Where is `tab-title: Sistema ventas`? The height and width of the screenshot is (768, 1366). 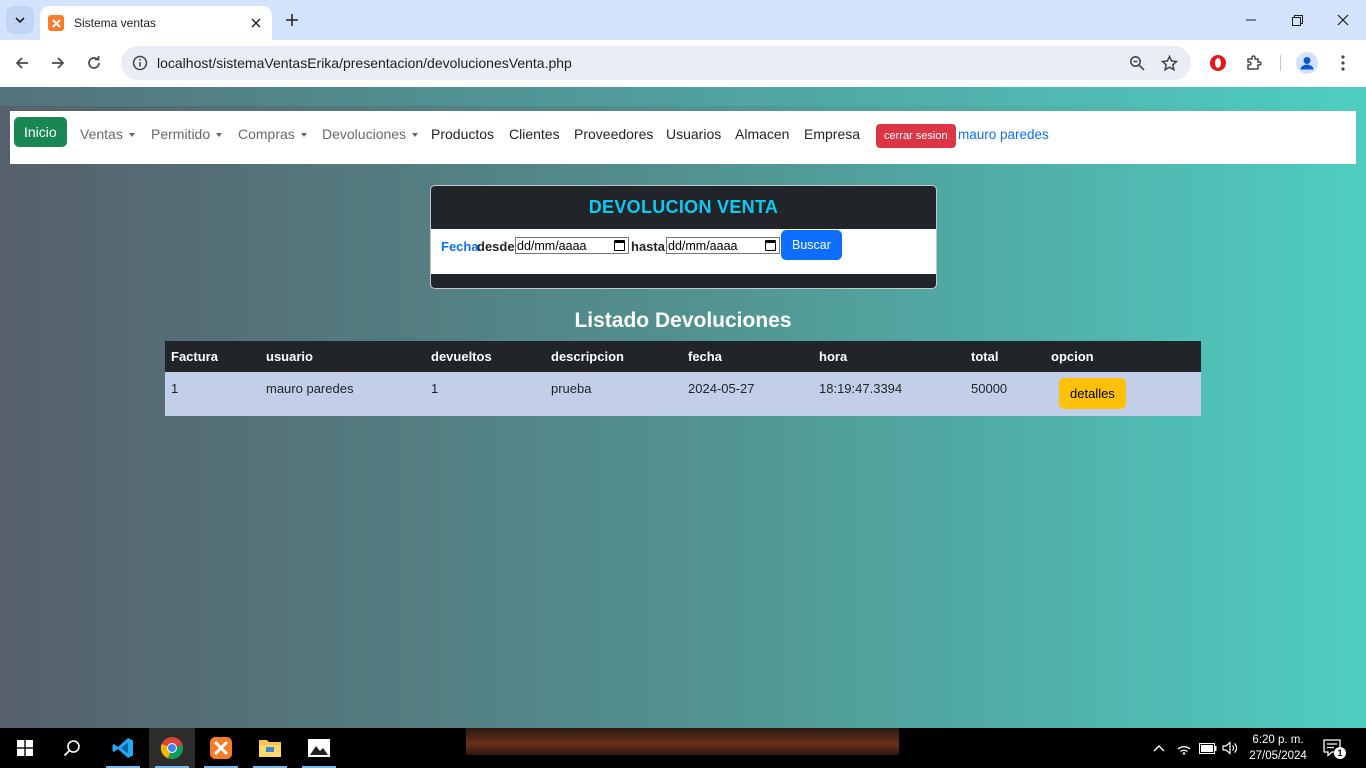
tab-title: Sistema ventas is located at coordinates (115, 23).